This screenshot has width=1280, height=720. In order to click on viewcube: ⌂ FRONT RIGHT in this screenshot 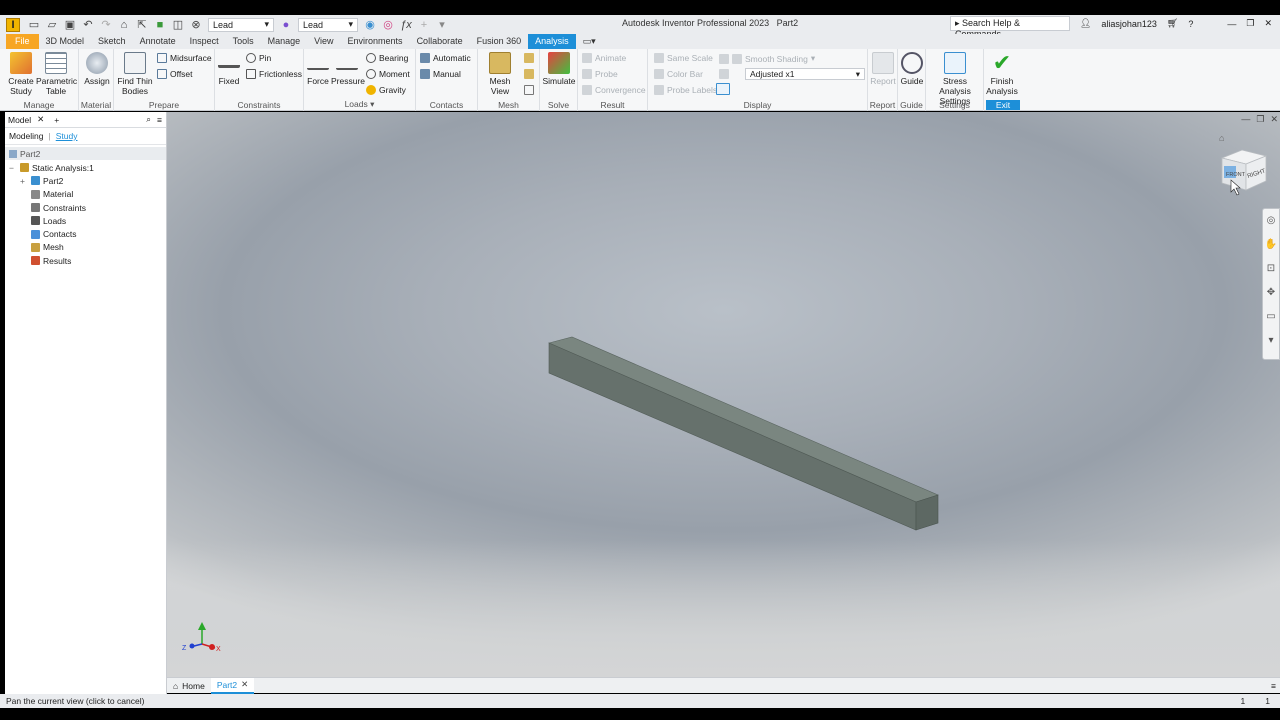, I will do `click(1243, 164)`.